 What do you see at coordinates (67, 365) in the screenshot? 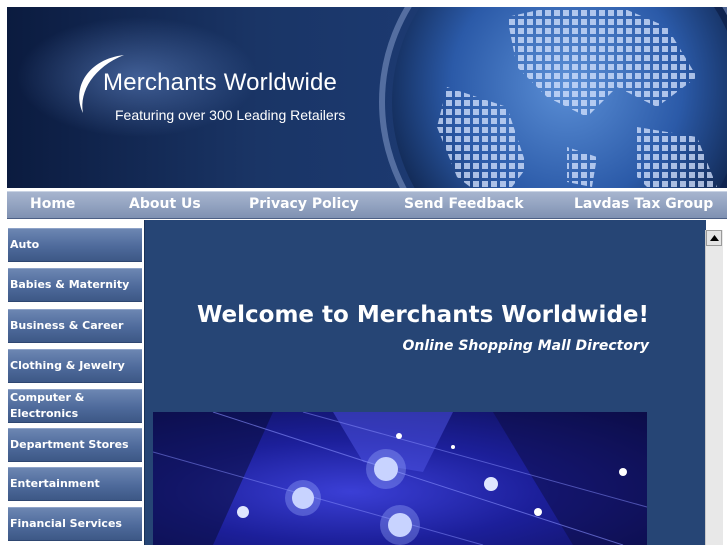
I see `sidebar-item-label: Clothing & Jewelry` at bounding box center [67, 365].